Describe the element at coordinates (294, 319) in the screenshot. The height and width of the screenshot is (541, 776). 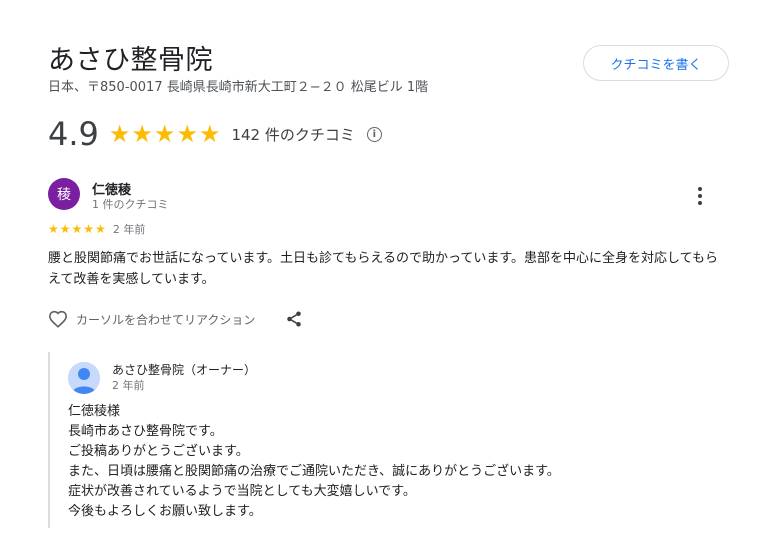
I see `share-icon` at that location.